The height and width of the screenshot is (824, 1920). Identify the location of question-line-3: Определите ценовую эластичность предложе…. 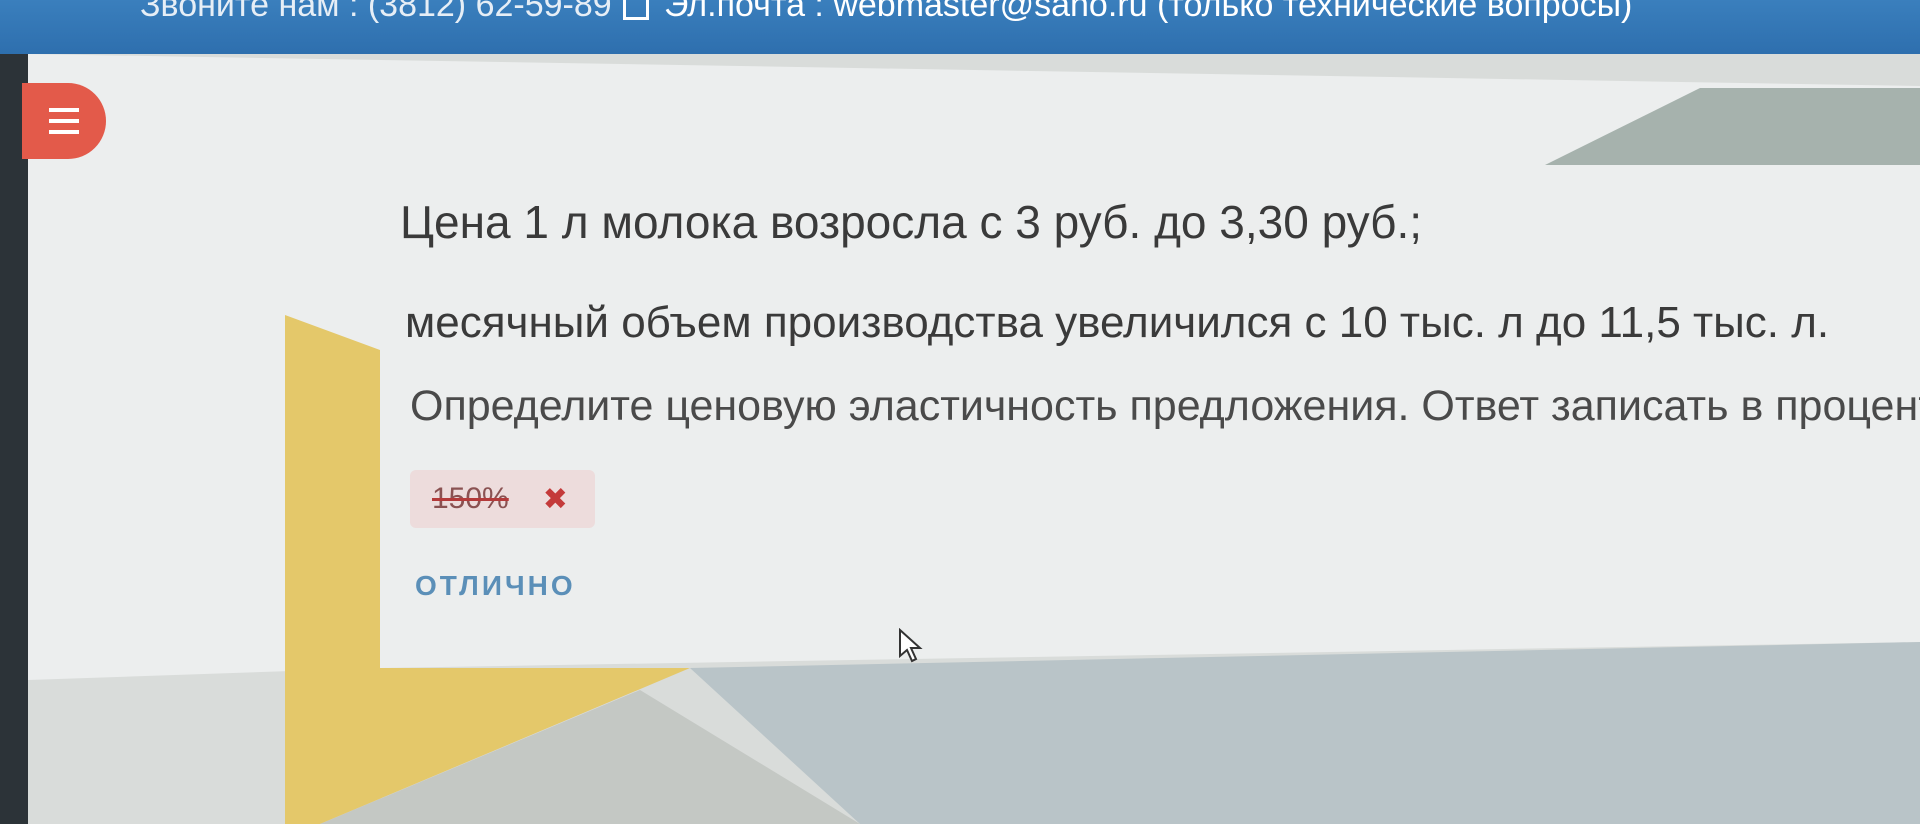
(1165, 406).